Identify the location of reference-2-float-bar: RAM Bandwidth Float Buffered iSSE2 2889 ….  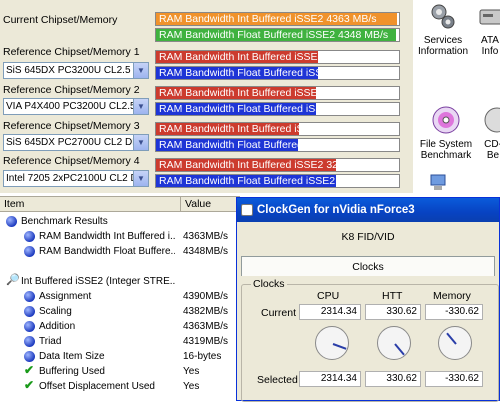
(277, 109).